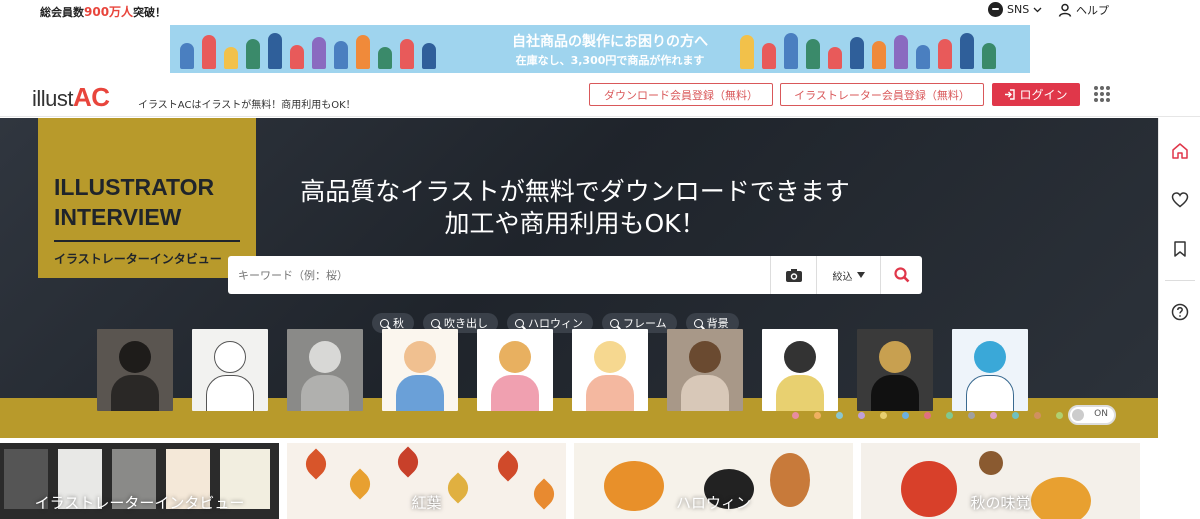 Image resolution: width=1200 pixels, height=519 pixels. What do you see at coordinates (1078, 415) in the screenshot?
I see `toggle-knob` at bounding box center [1078, 415].